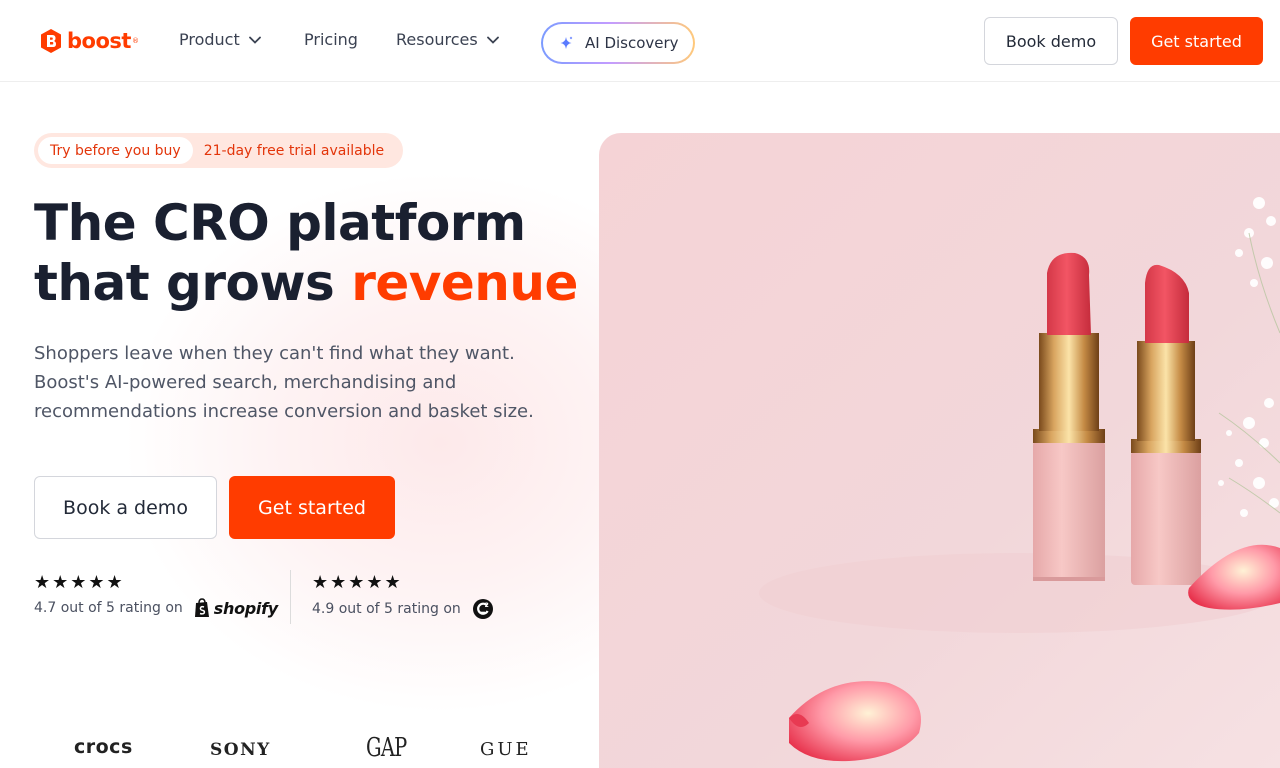  I want to click on hero-title-line1: The CRO platform, so click(280, 223).